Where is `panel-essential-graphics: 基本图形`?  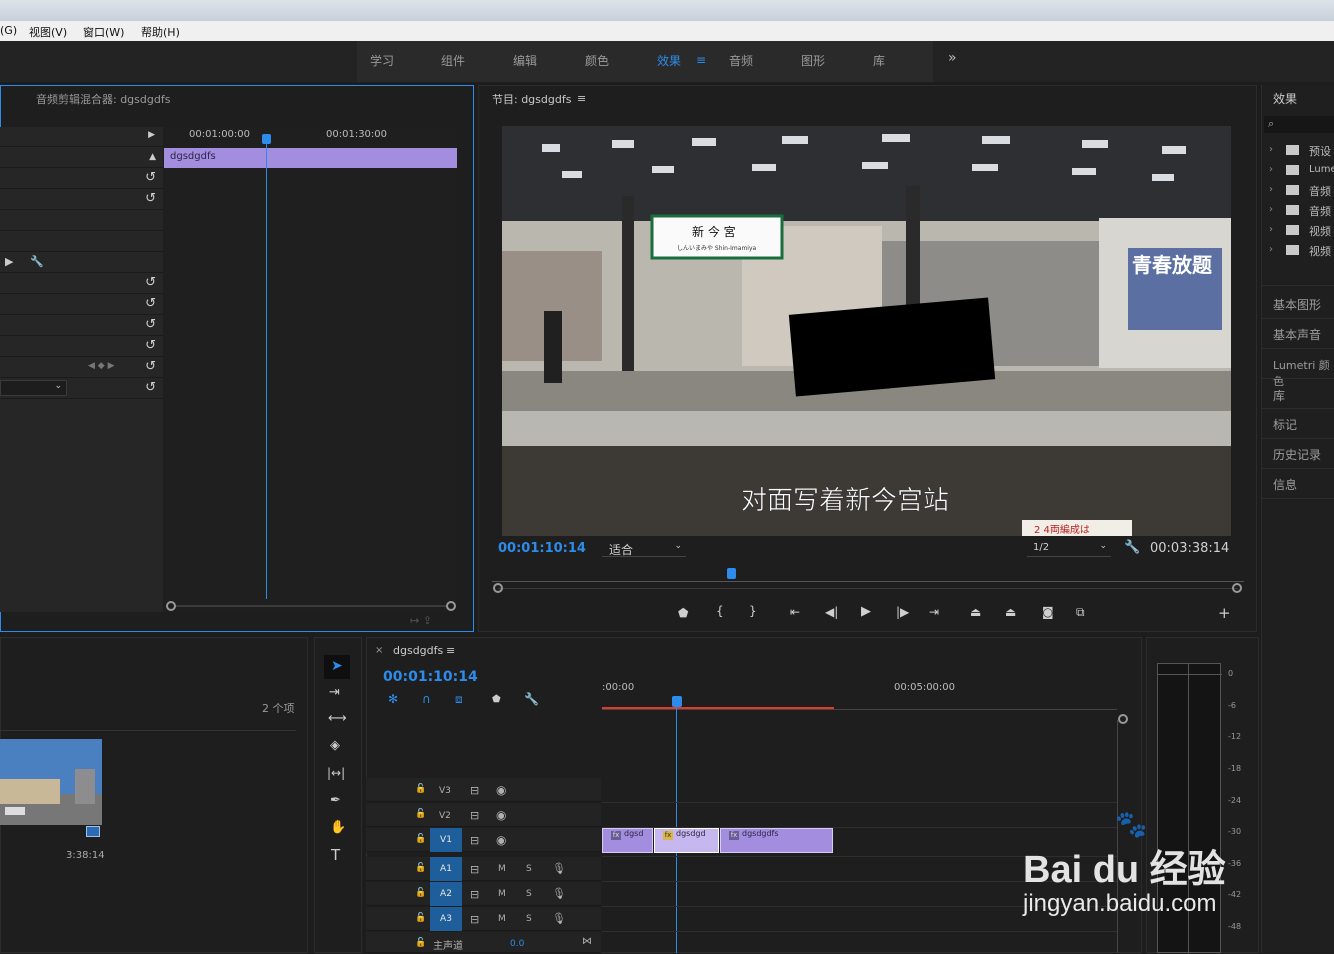 panel-essential-graphics: 基本图形 is located at coordinates (1297, 304).